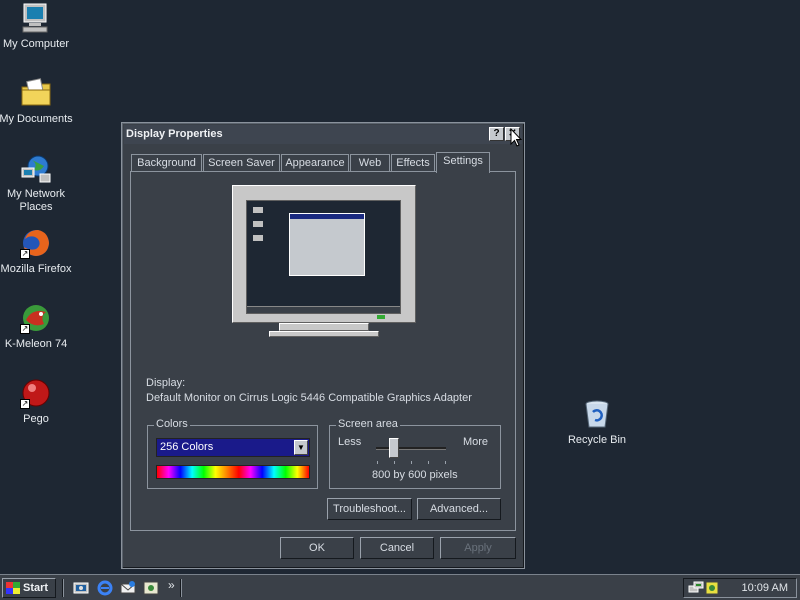  Describe the element at coordinates (327, 244) in the screenshot. I see `preview-window` at that location.